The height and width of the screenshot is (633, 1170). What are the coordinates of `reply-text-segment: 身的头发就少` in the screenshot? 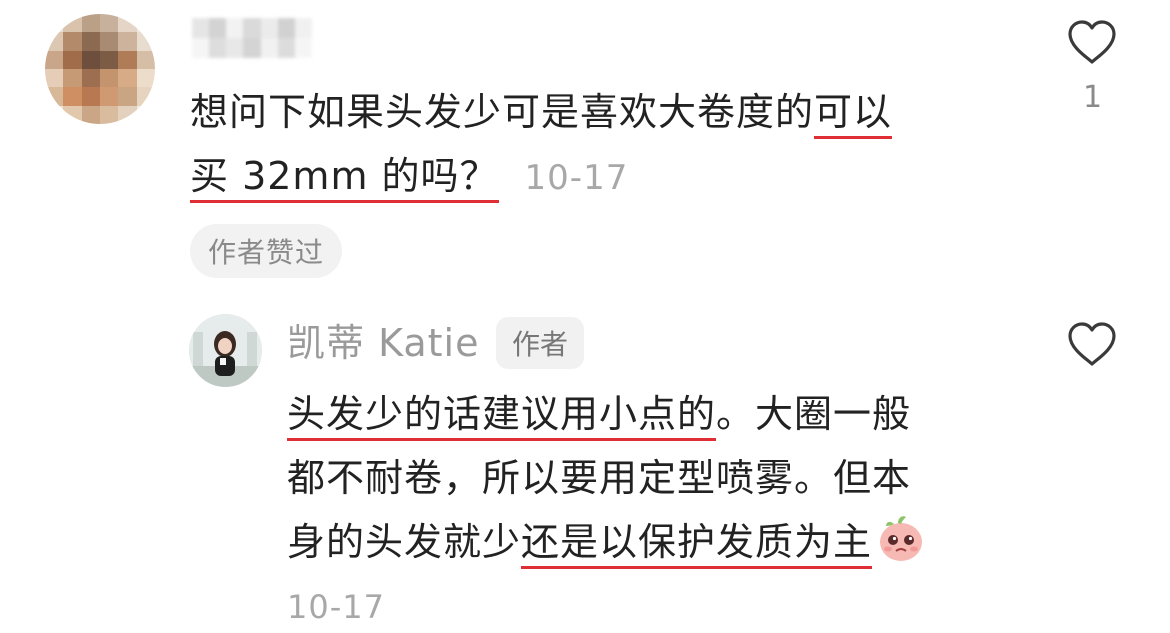 It's located at (404, 542).